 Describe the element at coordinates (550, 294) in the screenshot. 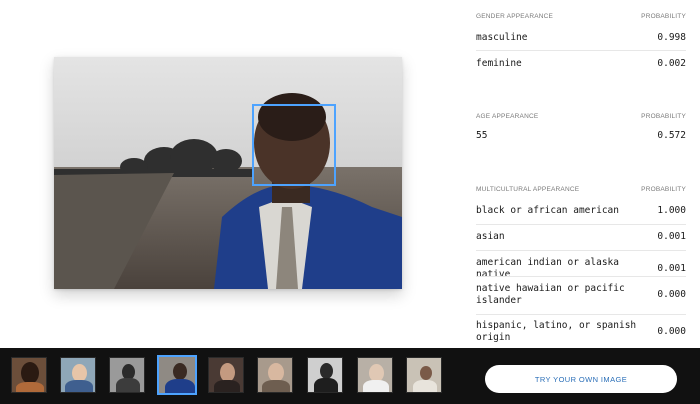

I see `multicultural-label: native hawaiian or pacific islander` at that location.